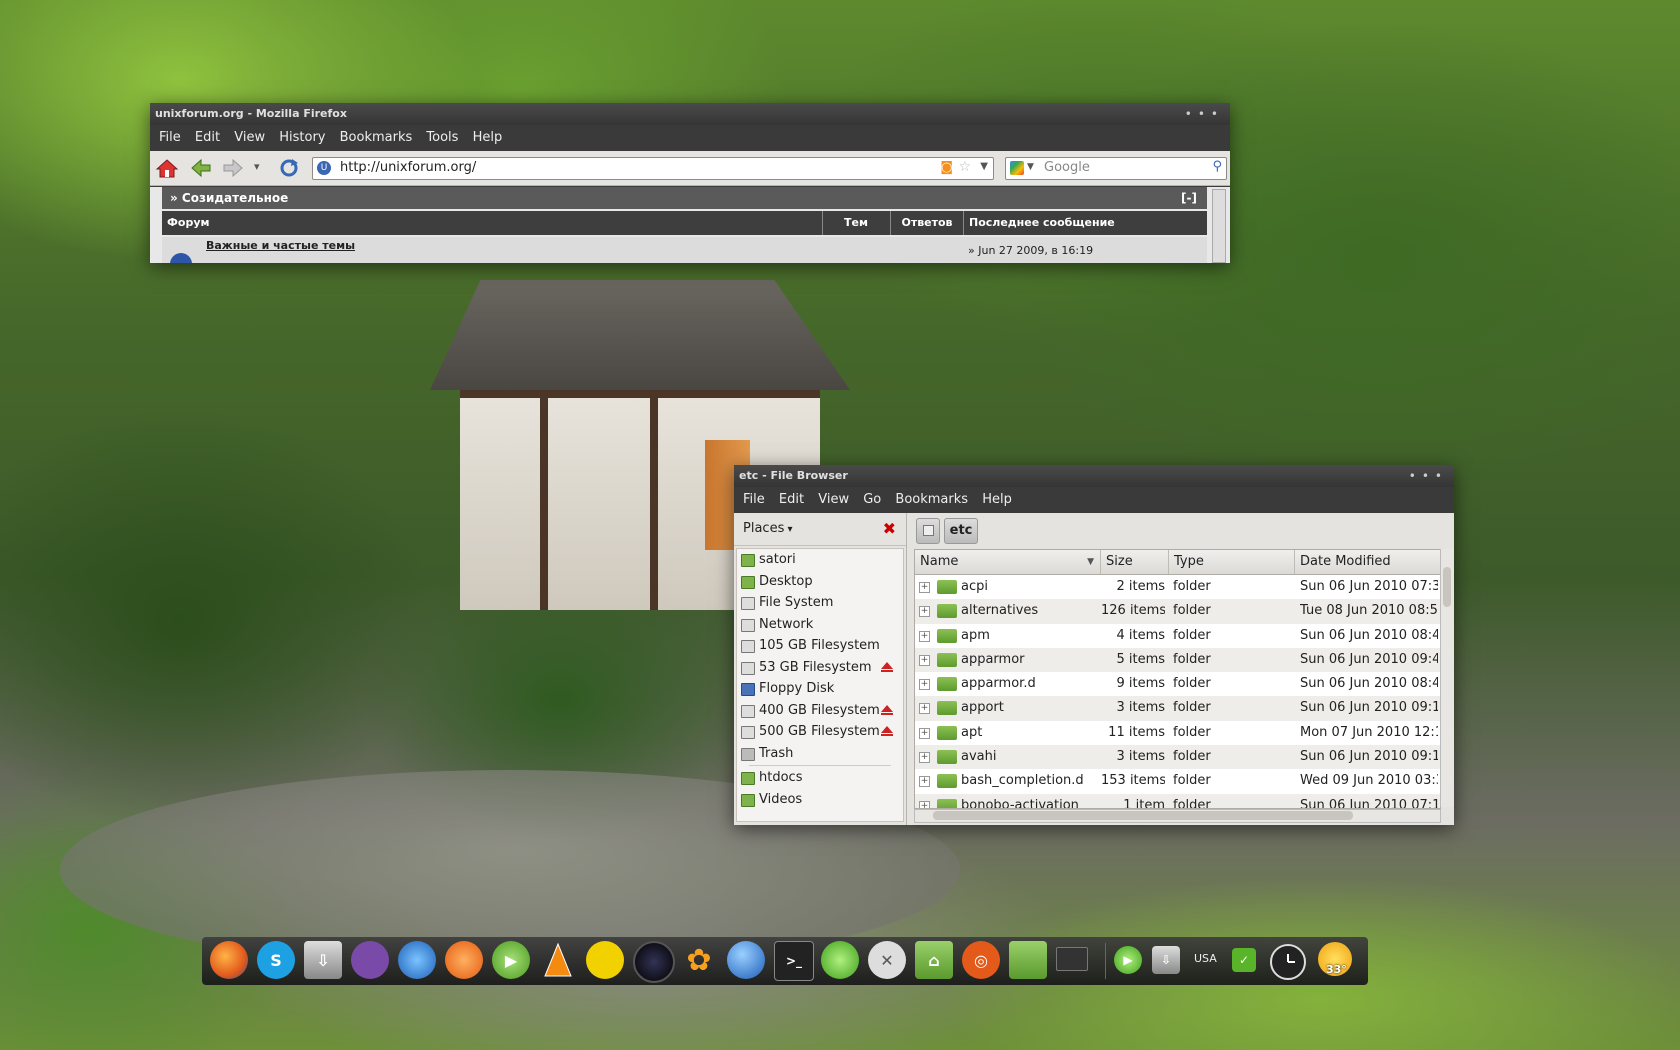 This screenshot has height=1050, width=1680. I want to click on file-list-vscrollbar, so click(1447, 678).